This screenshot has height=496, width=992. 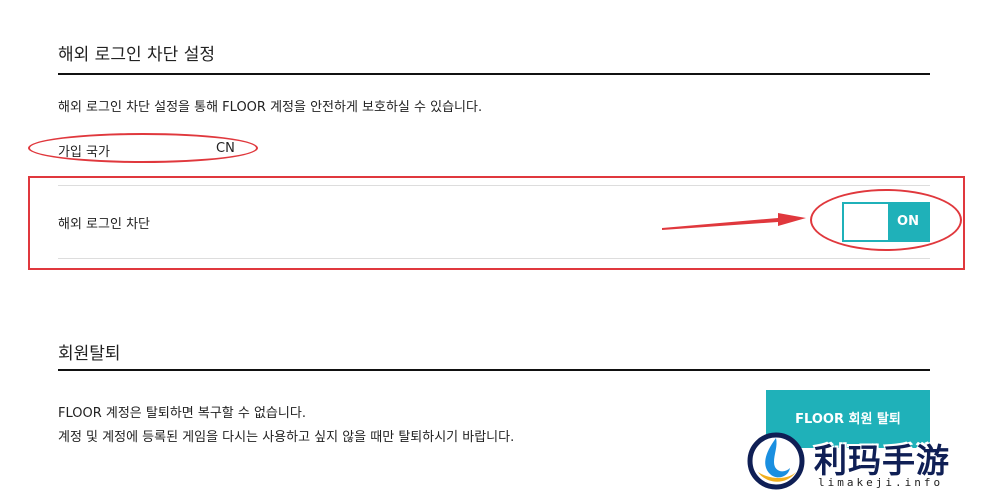 I want to click on watermark: 利玛手游 limakeji.info, so click(x=864, y=461).